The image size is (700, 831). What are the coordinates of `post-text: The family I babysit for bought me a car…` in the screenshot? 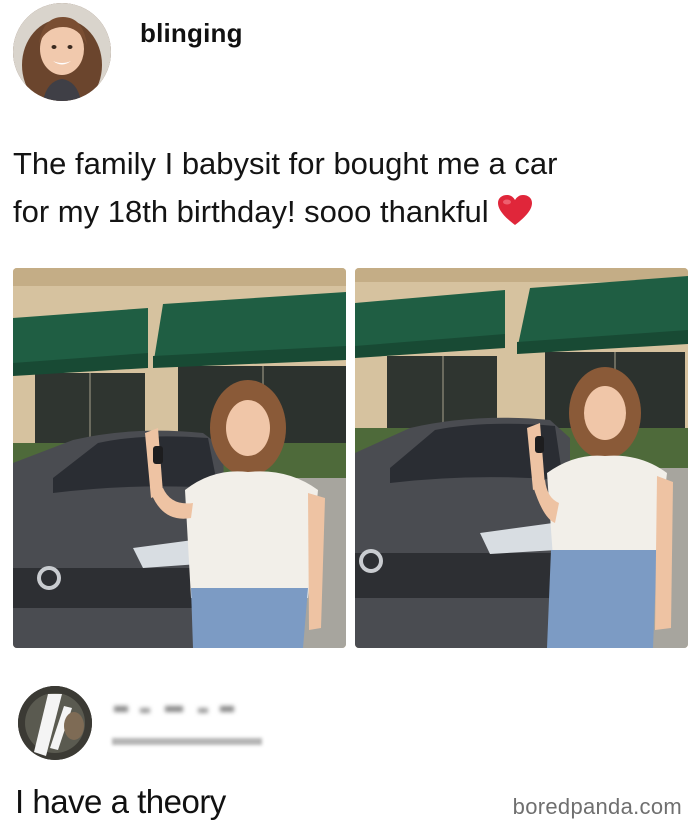 It's located at (353, 190).